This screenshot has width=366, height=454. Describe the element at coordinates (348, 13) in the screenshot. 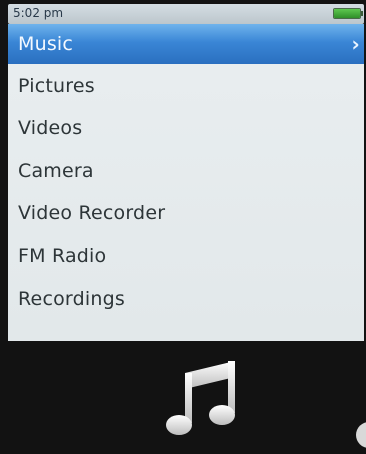

I see `battery-icon` at that location.